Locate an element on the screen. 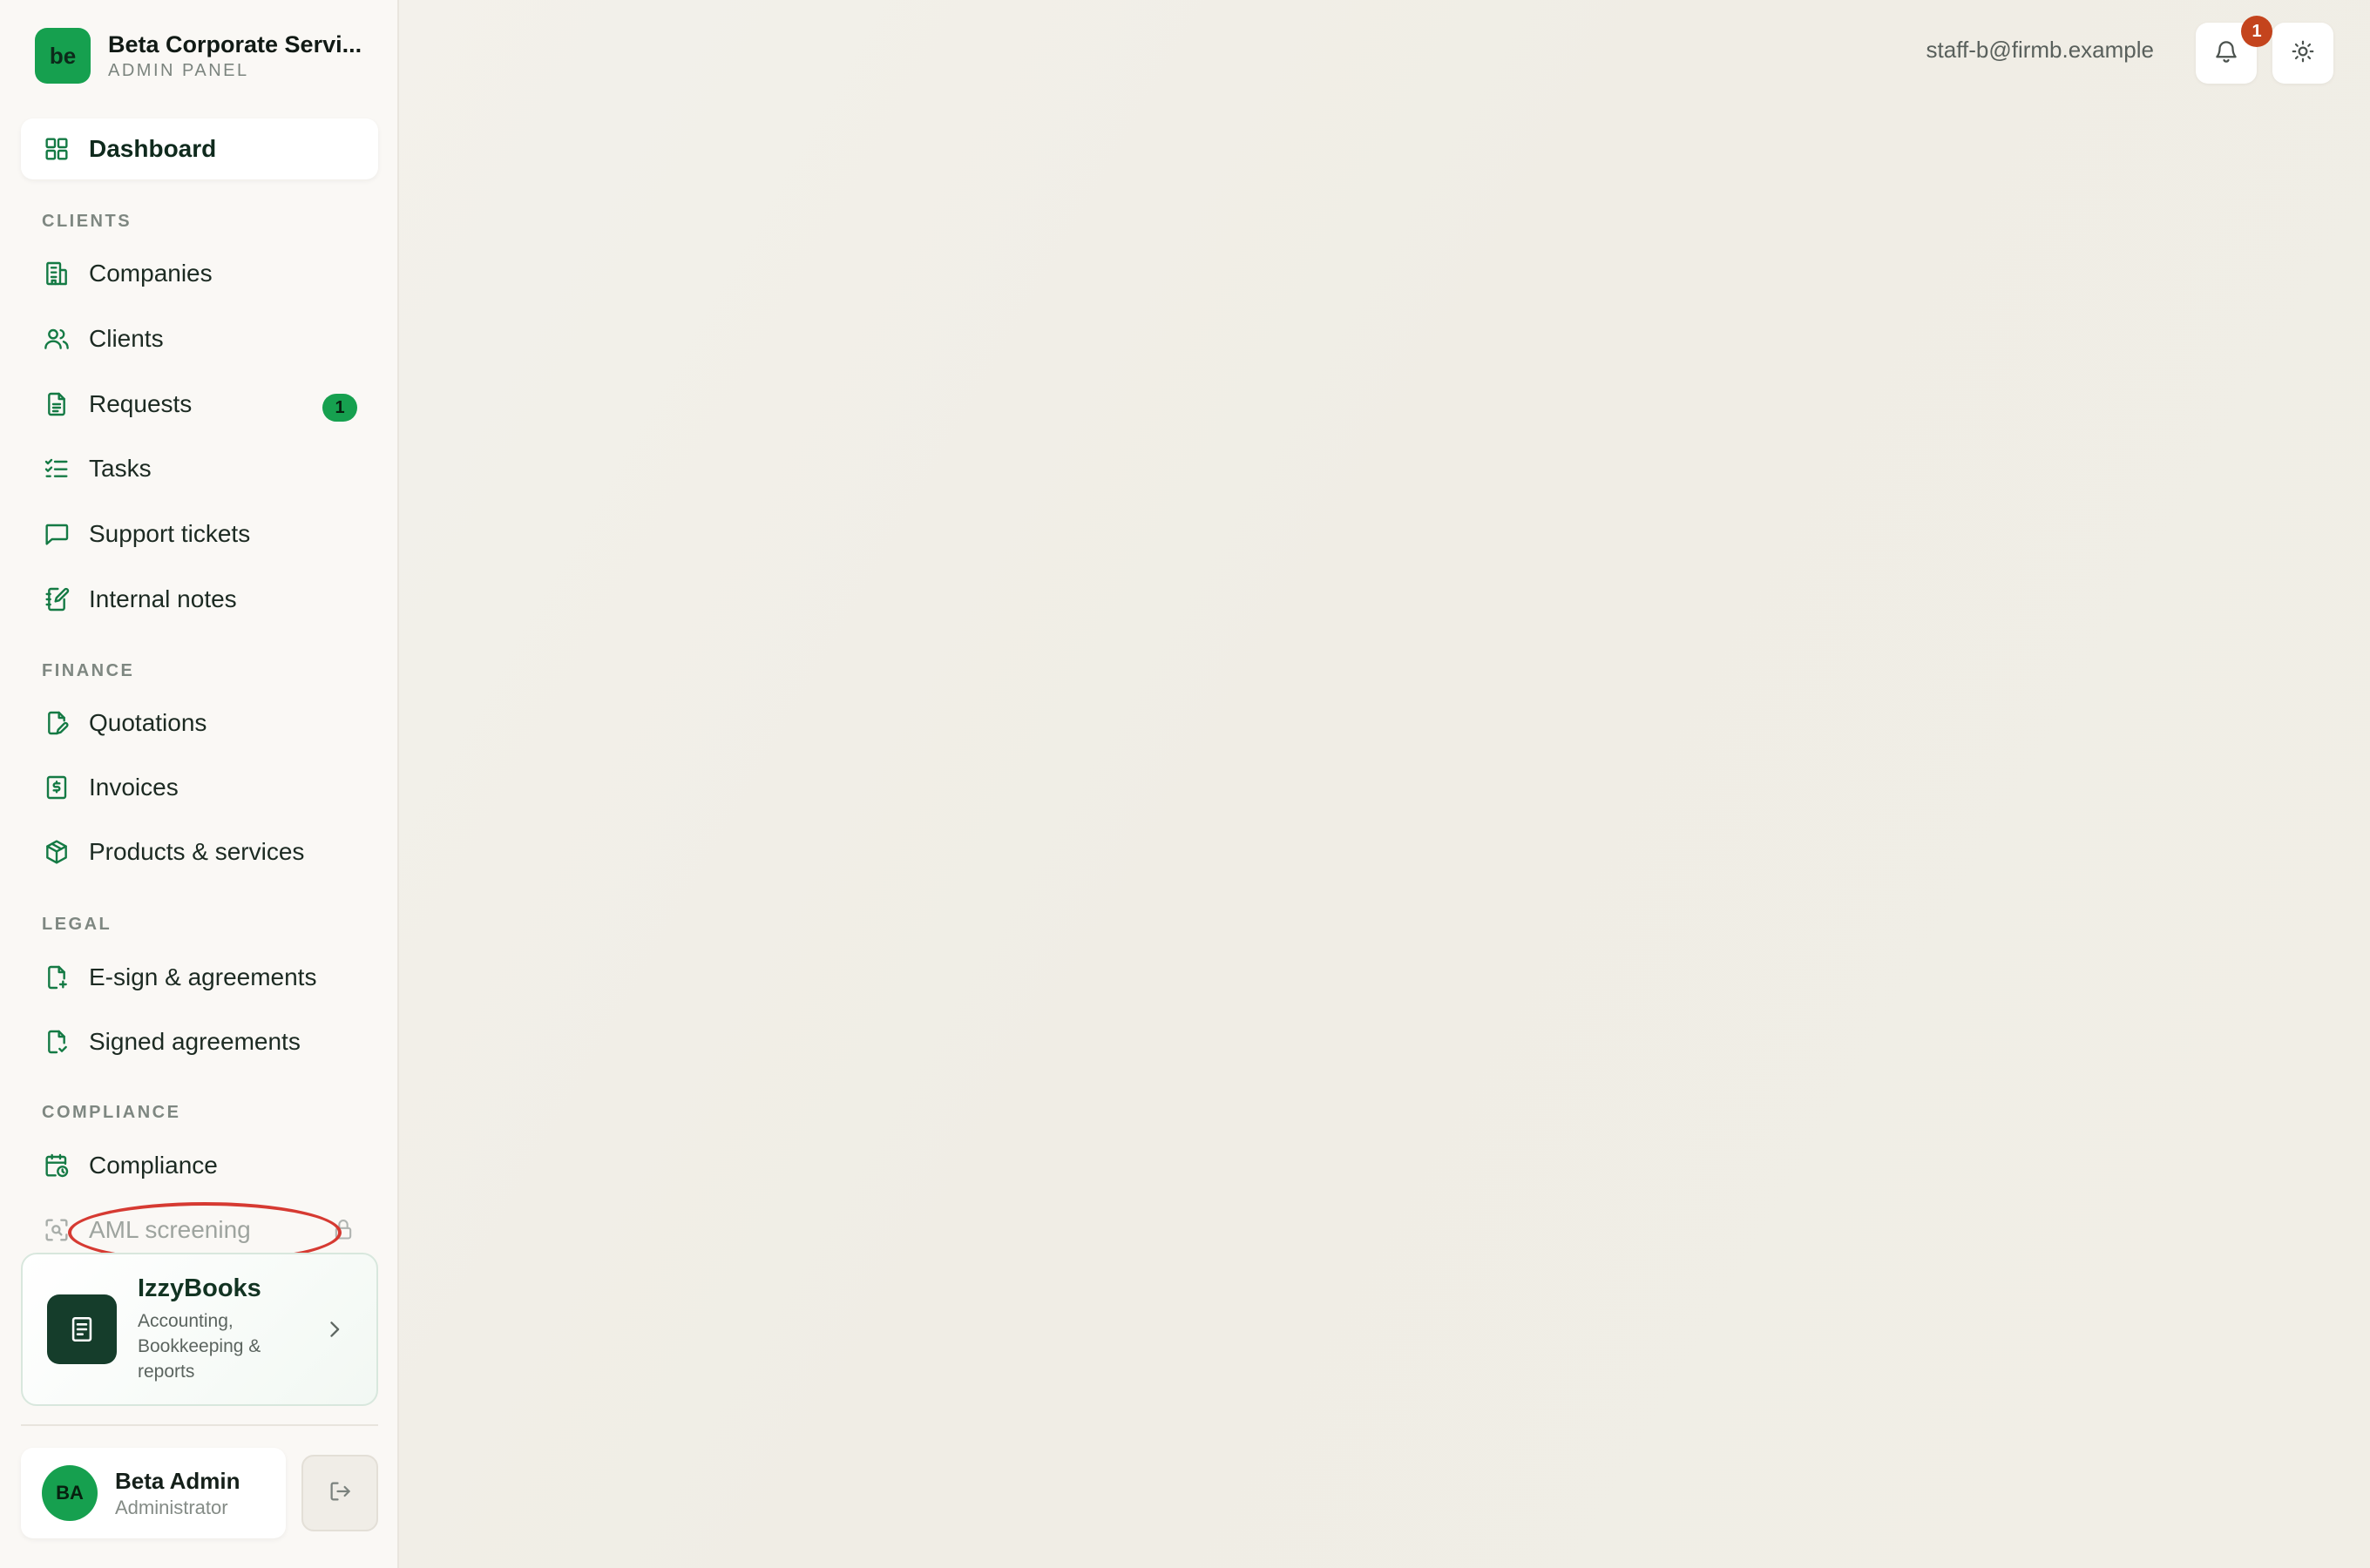 The width and height of the screenshot is (2370, 1568). sidebar-item-aml-screening: AML screening is located at coordinates (199, 1230).